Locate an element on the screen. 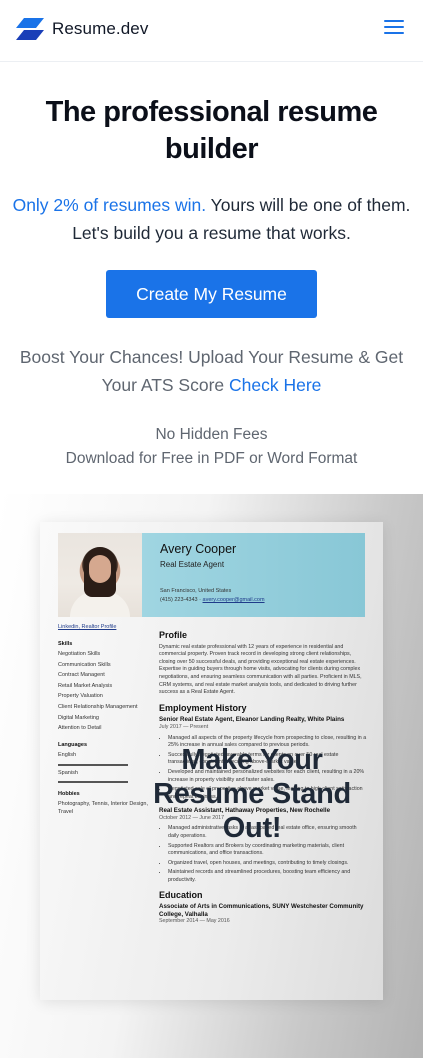 The image size is (423, 1058). skill-item: Contract Managent is located at coordinates (81, 675).